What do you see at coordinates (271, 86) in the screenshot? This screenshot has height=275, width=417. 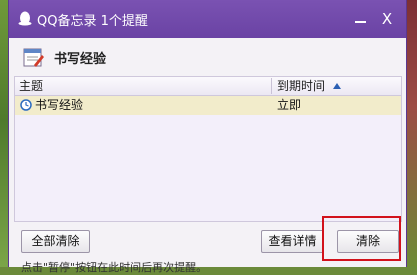 I see `column-divider` at bounding box center [271, 86].